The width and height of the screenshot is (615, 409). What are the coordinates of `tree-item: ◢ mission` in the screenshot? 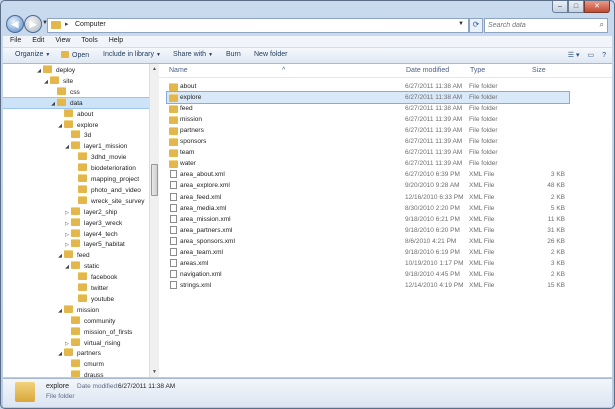 It's located at (77, 310).